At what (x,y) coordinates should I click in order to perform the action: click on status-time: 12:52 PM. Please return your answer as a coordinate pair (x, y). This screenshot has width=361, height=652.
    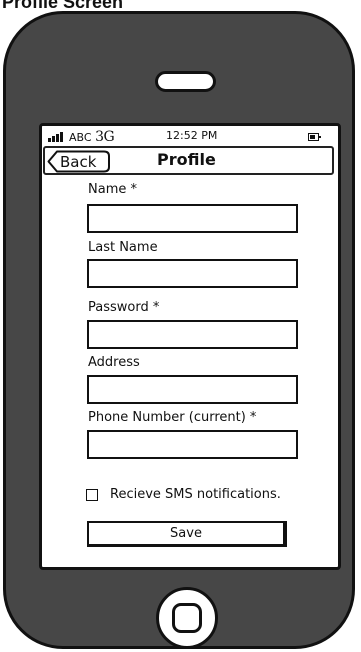
    Looking at the image, I should click on (192, 135).